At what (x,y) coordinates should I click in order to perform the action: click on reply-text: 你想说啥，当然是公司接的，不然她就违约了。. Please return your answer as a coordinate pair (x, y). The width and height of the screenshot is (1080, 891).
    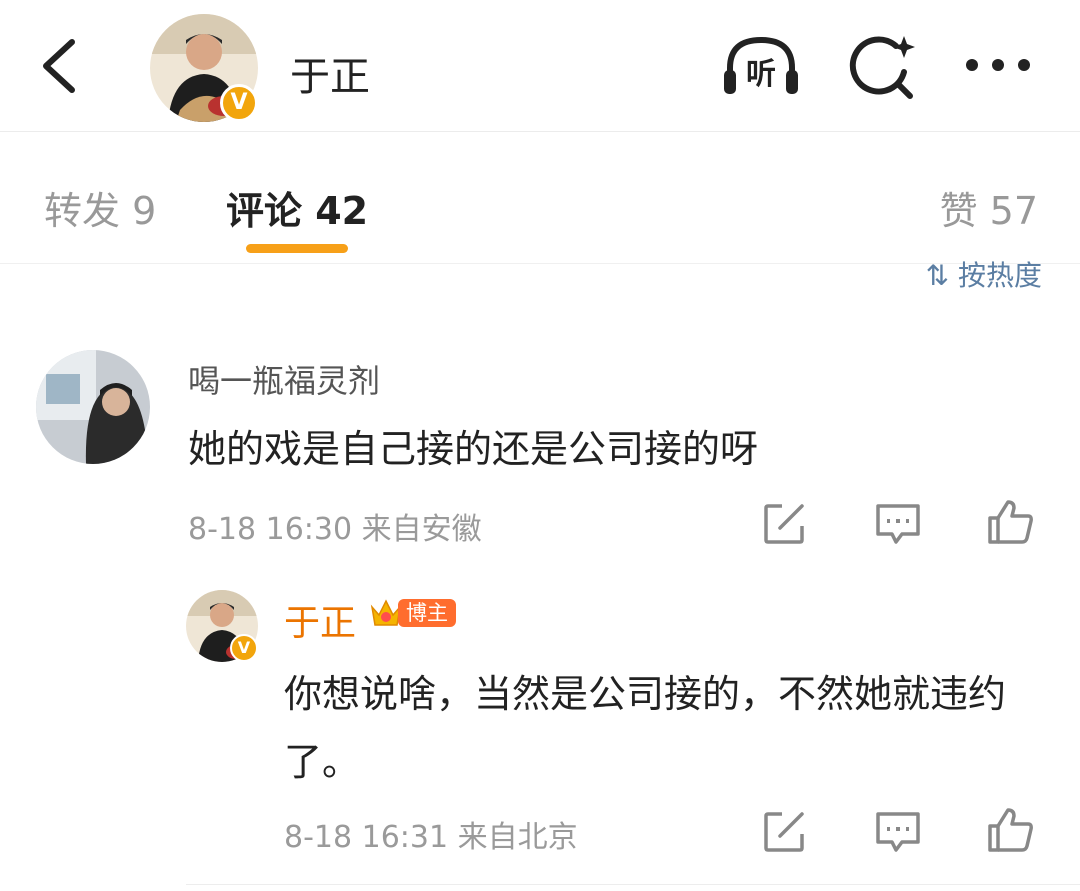
    Looking at the image, I should click on (645, 728).